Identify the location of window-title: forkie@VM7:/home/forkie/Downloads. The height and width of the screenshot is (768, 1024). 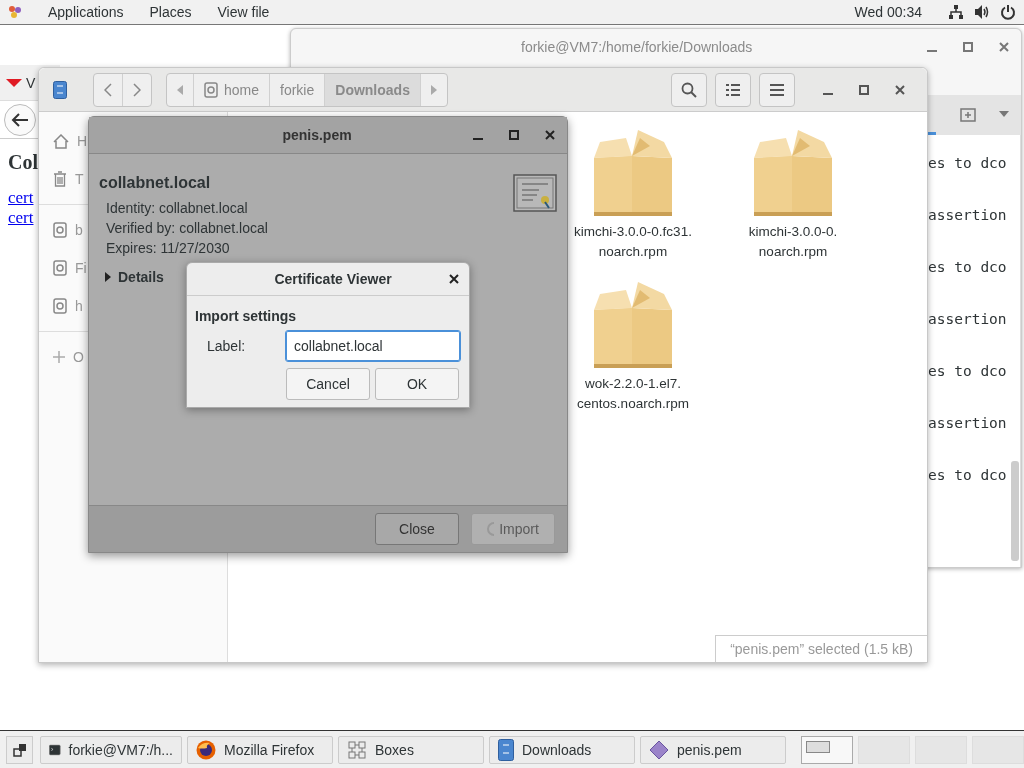
(637, 47).